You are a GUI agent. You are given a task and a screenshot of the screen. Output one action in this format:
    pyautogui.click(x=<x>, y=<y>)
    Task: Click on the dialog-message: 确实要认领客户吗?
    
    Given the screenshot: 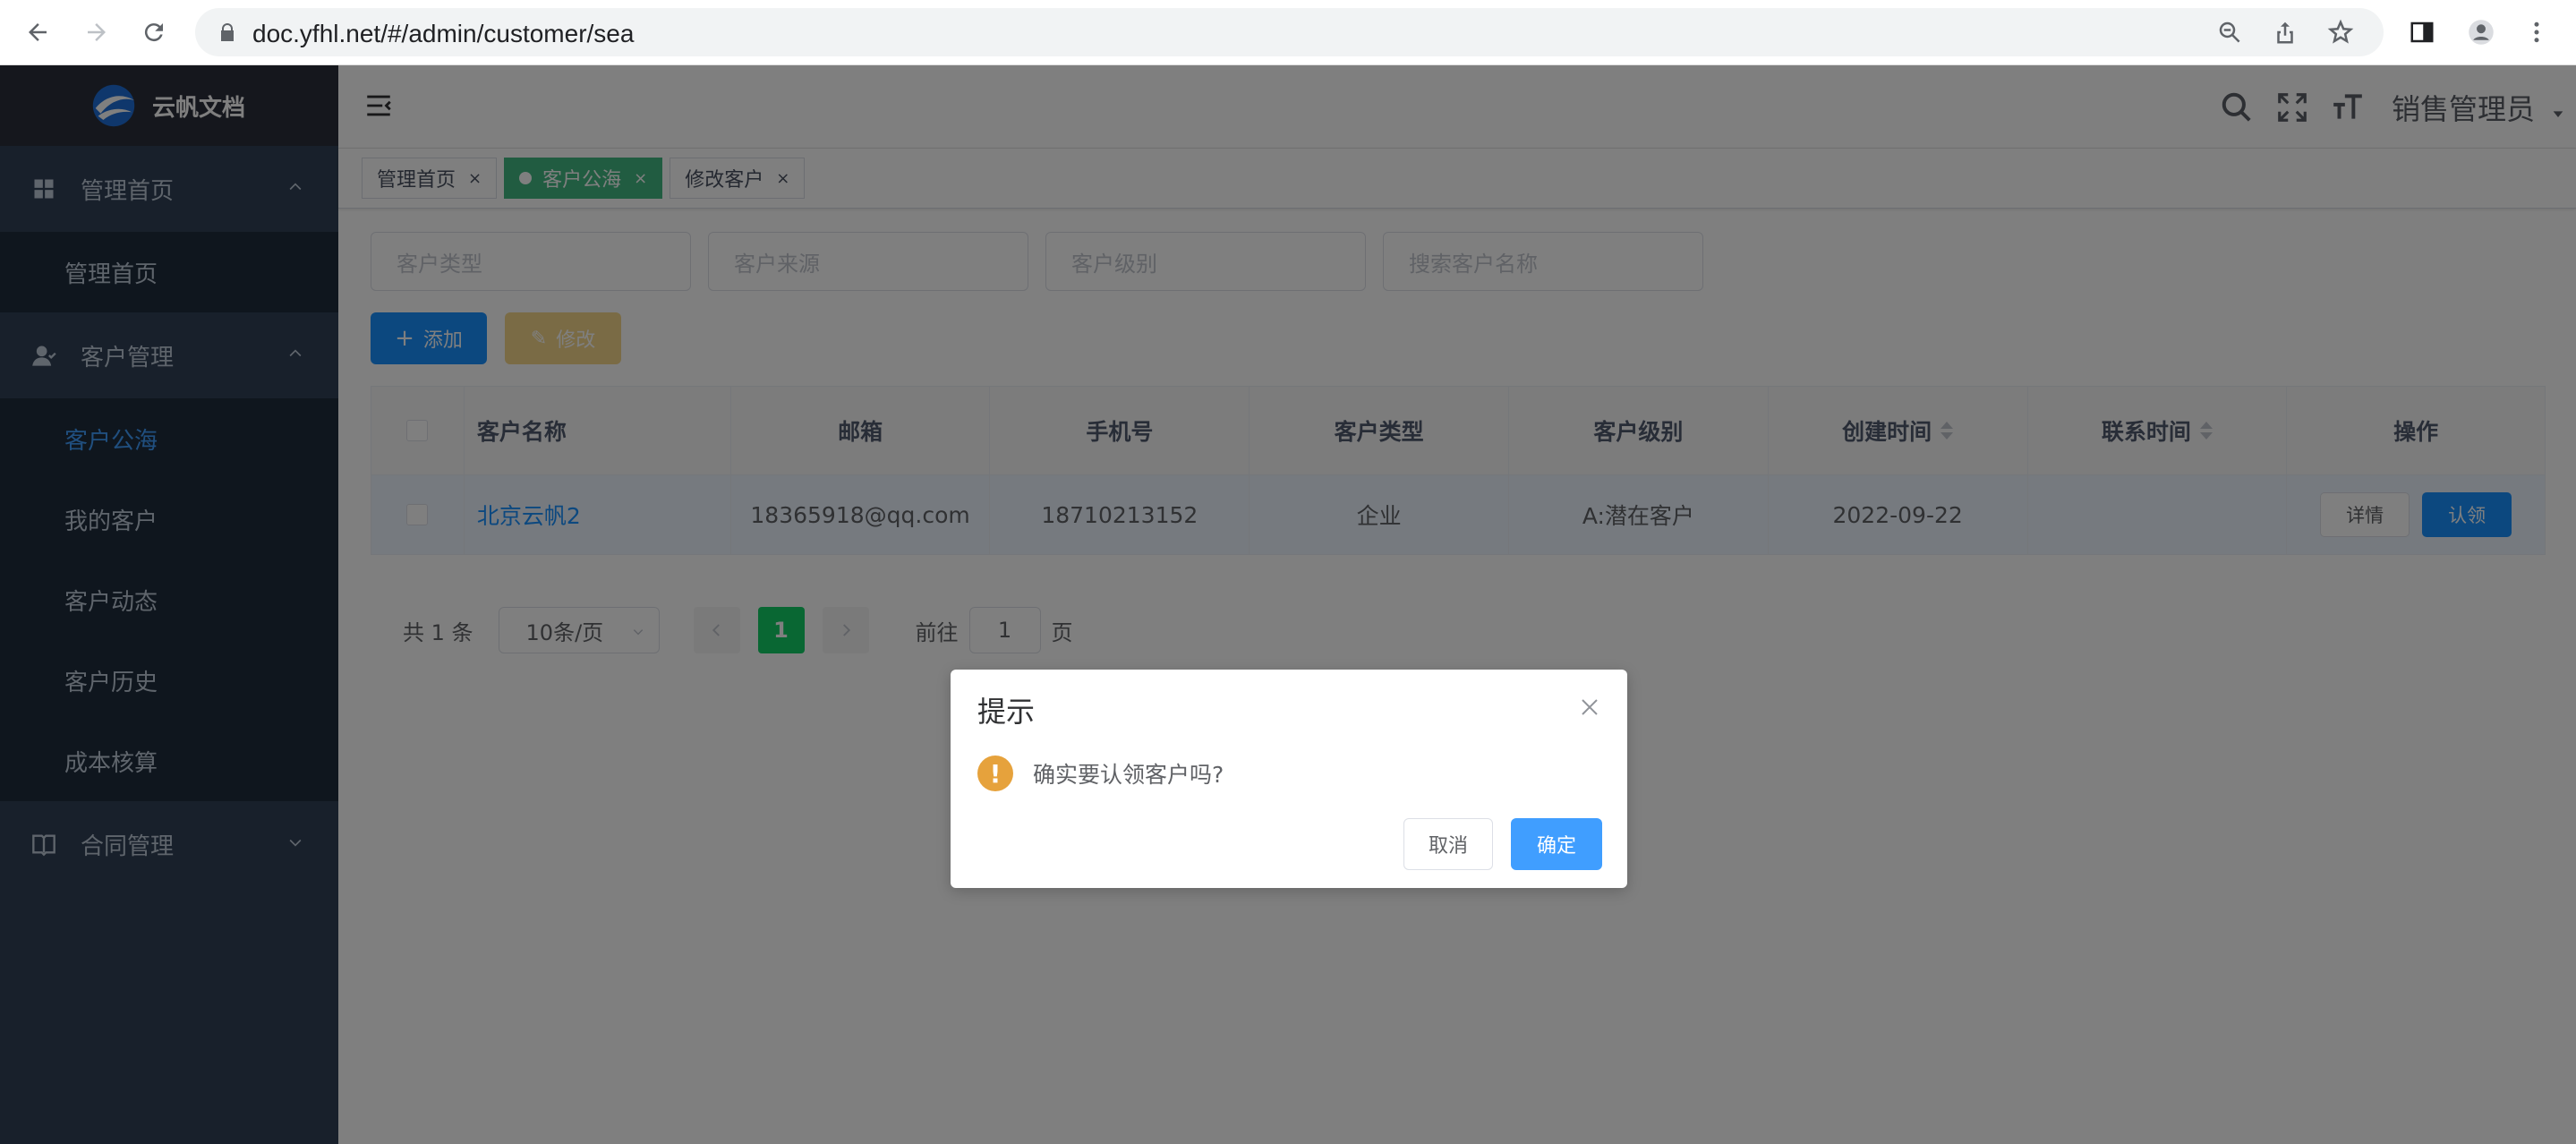 What is the action you would take?
    pyautogui.click(x=1128, y=775)
    